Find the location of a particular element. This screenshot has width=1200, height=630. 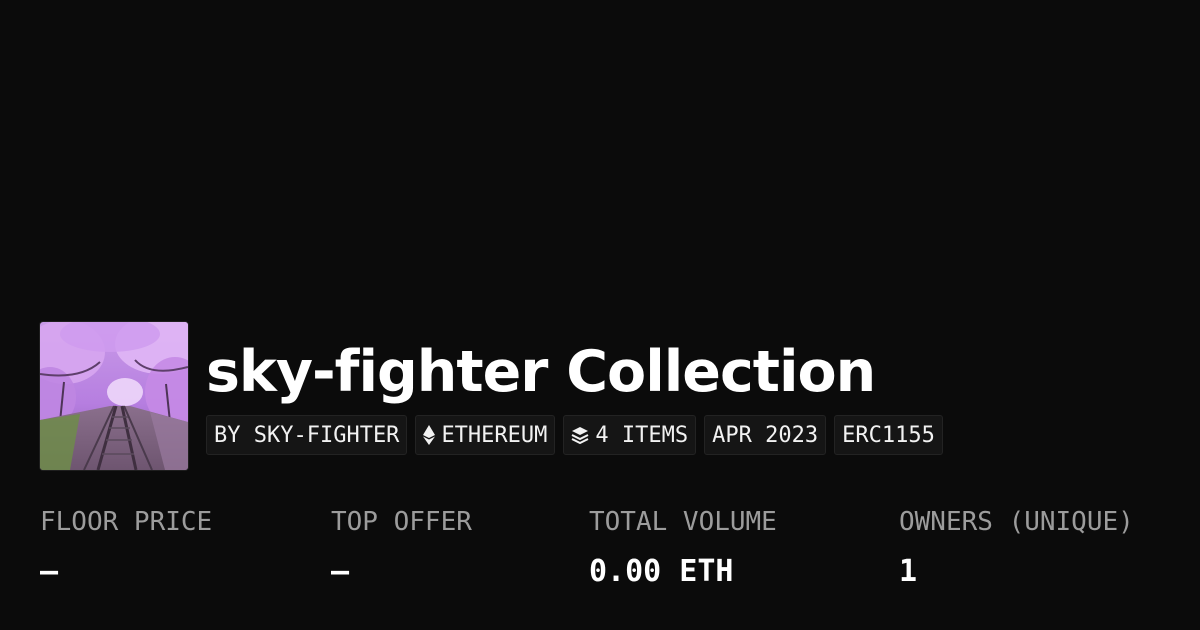

creator-tag-label: BY SKY-FIGHTER is located at coordinates (307, 435).